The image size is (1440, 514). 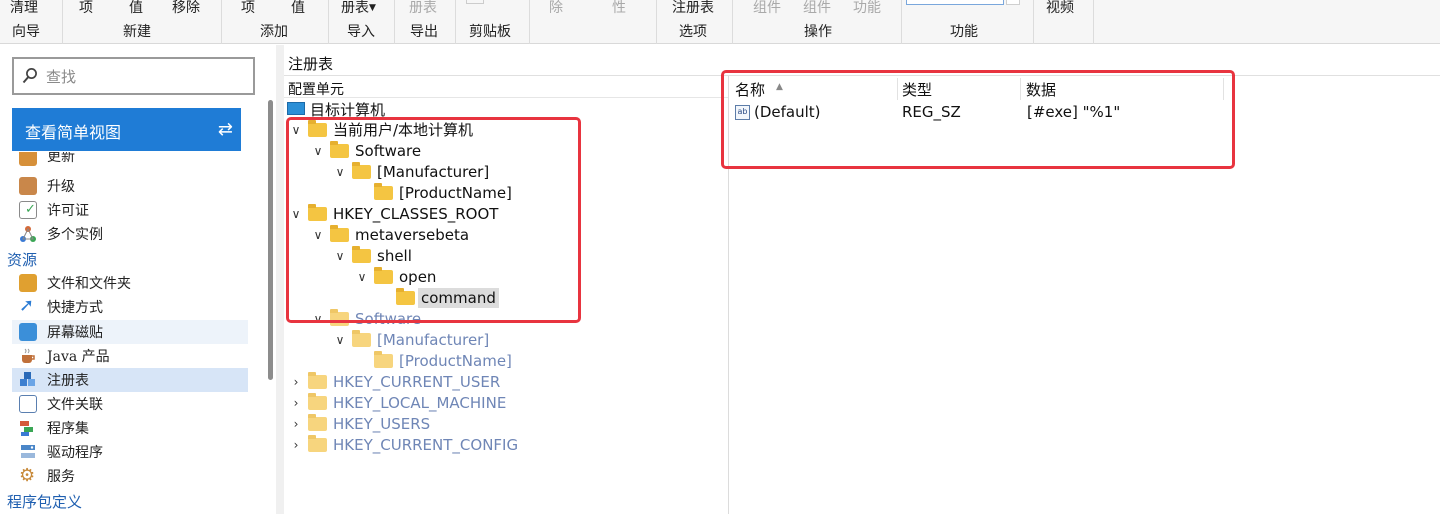 What do you see at coordinates (24, 8) in the screenshot?
I see `ribbon-btn-cleanup: 清理` at bounding box center [24, 8].